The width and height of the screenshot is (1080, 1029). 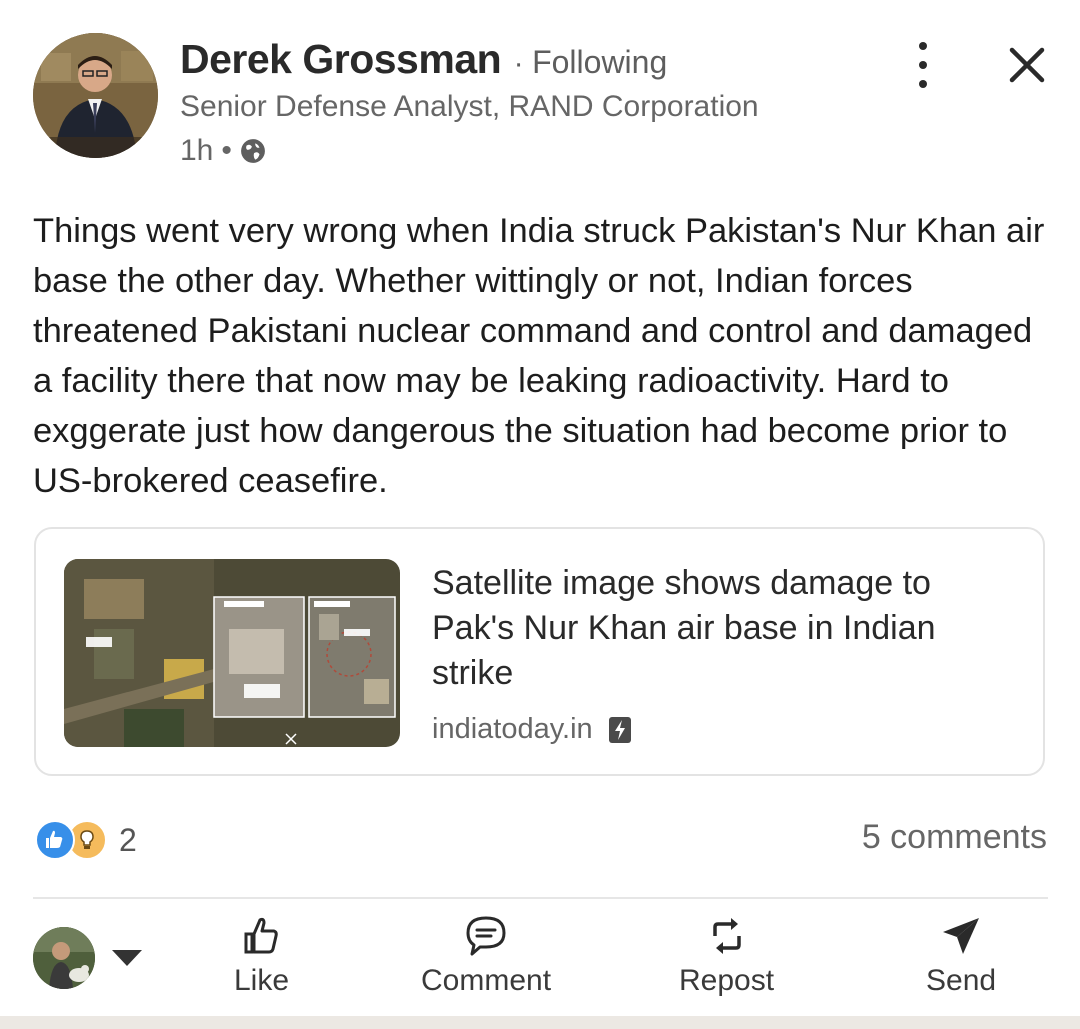 What do you see at coordinates (252, 151) in the screenshot?
I see `globe-icon` at bounding box center [252, 151].